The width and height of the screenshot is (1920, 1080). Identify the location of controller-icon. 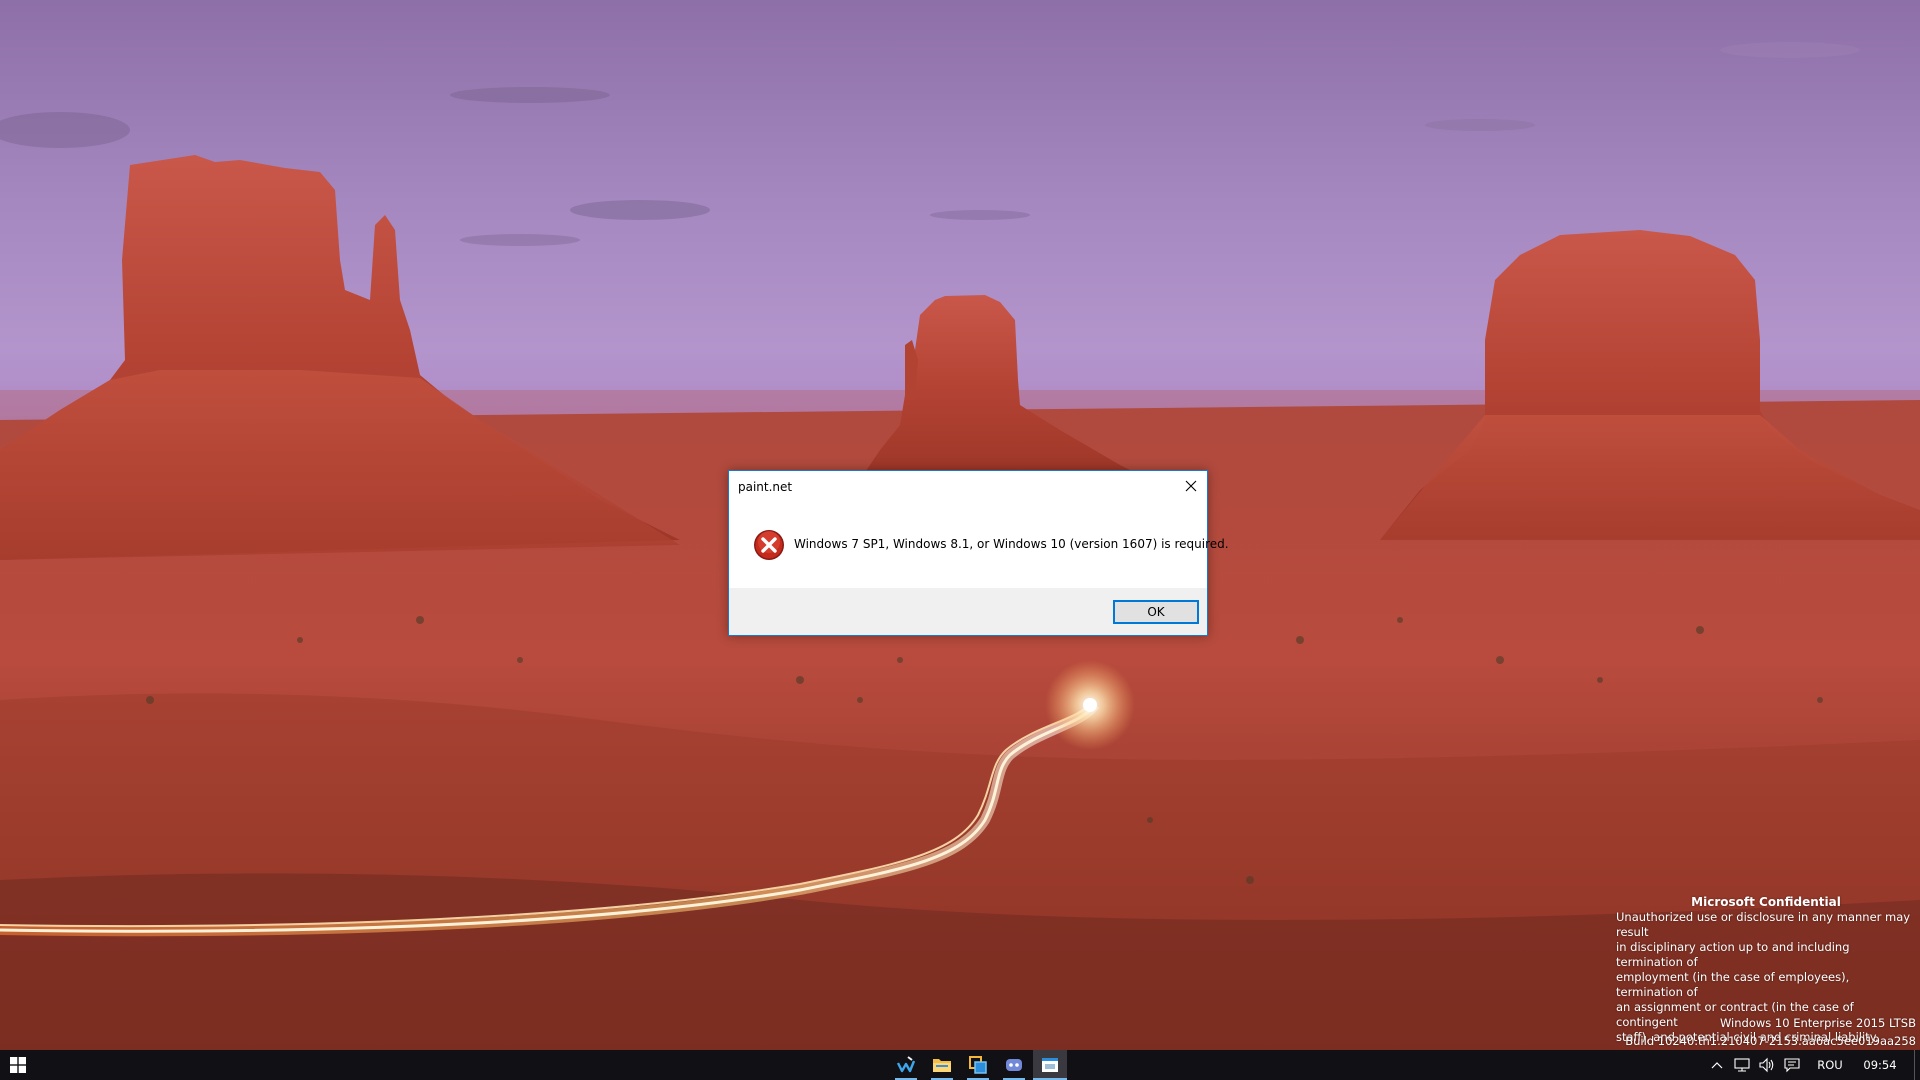
(1014, 1065).